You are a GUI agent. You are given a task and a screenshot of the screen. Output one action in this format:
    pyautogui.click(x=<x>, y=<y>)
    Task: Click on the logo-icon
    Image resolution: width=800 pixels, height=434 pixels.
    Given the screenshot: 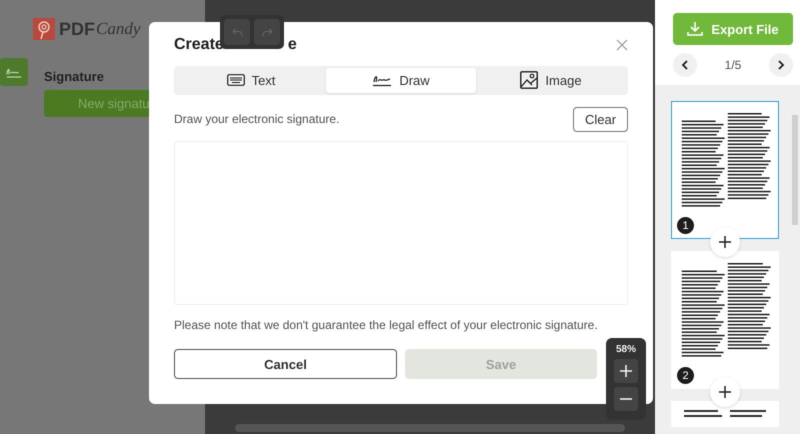 What is the action you would take?
    pyautogui.click(x=44, y=29)
    